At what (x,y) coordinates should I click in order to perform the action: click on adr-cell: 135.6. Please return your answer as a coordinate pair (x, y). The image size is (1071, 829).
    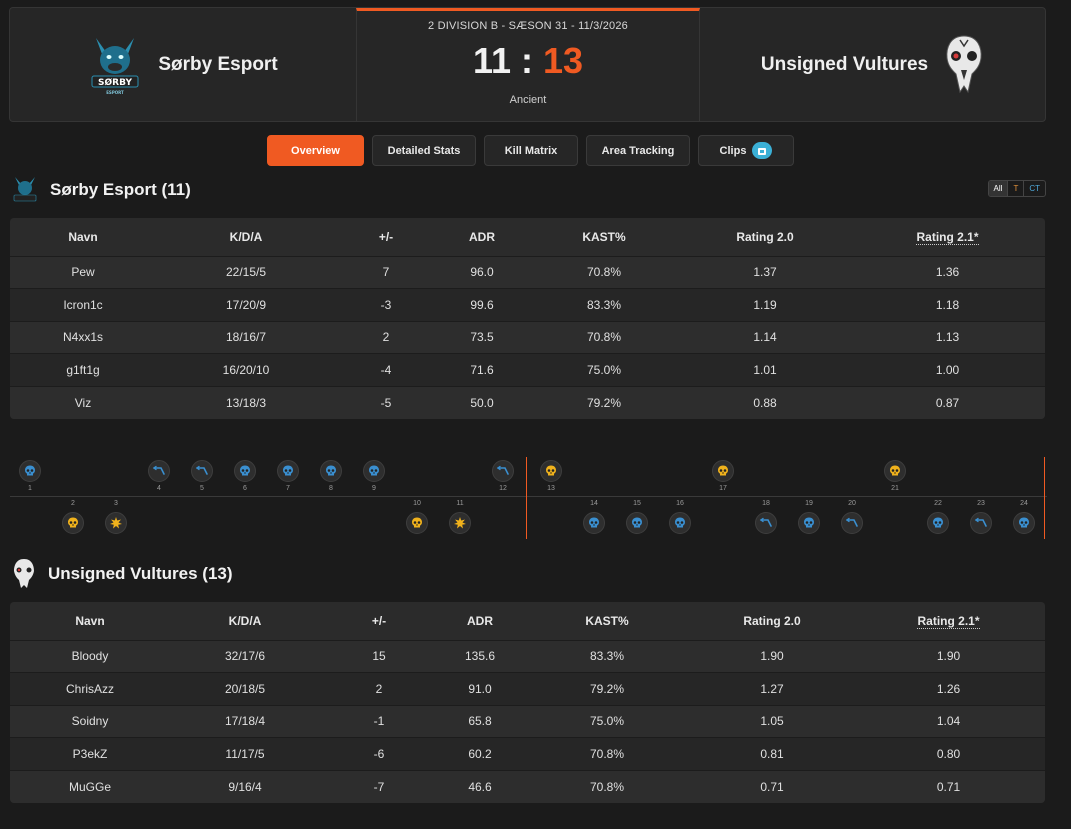
    Looking at the image, I should click on (480, 656).